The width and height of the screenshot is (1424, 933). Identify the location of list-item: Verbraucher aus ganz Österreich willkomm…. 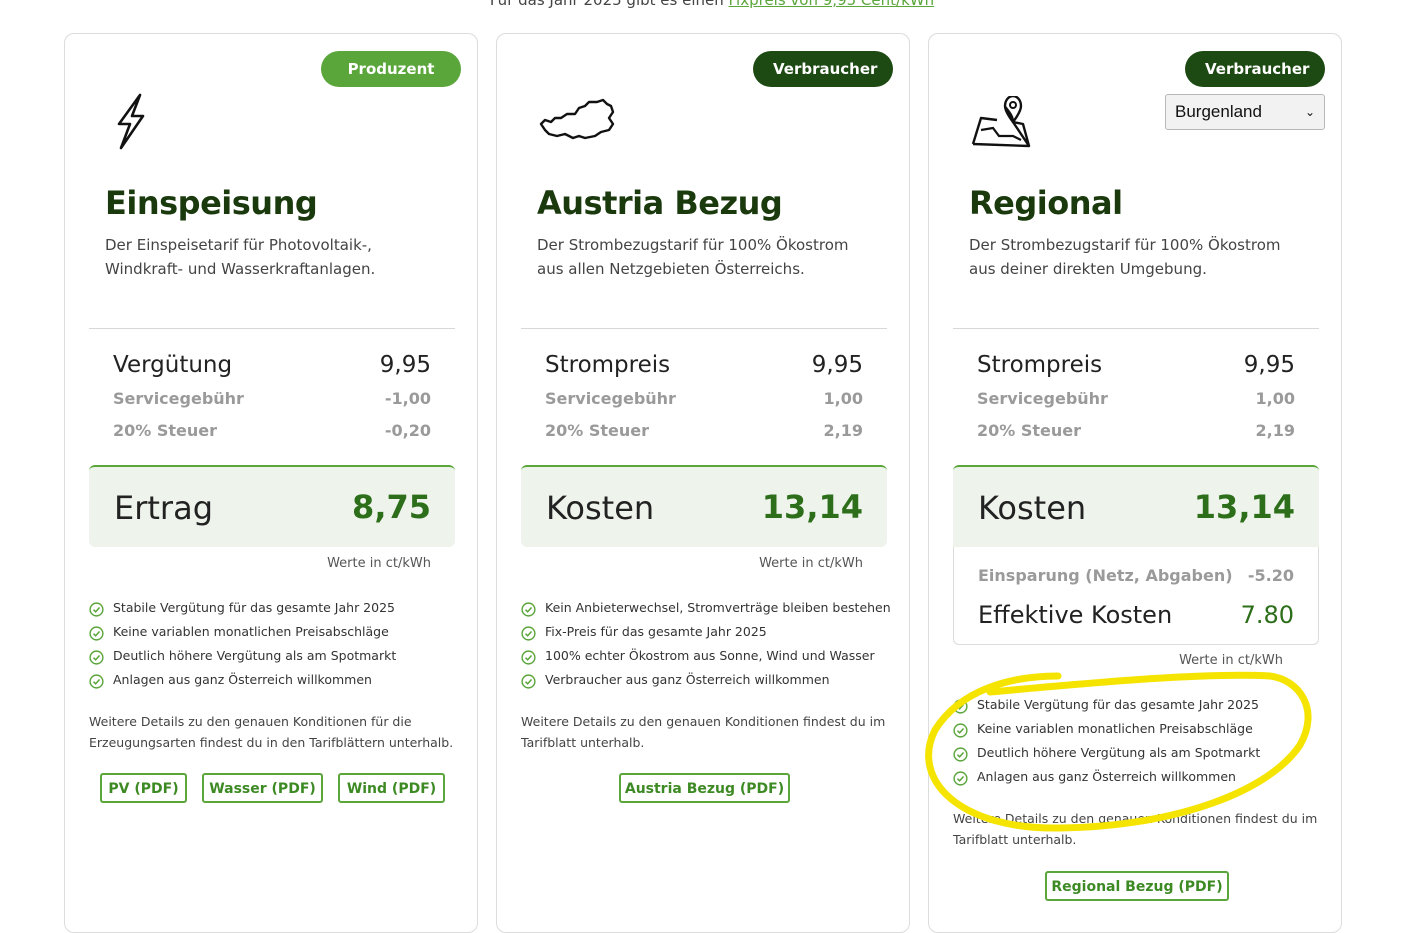
(706, 680).